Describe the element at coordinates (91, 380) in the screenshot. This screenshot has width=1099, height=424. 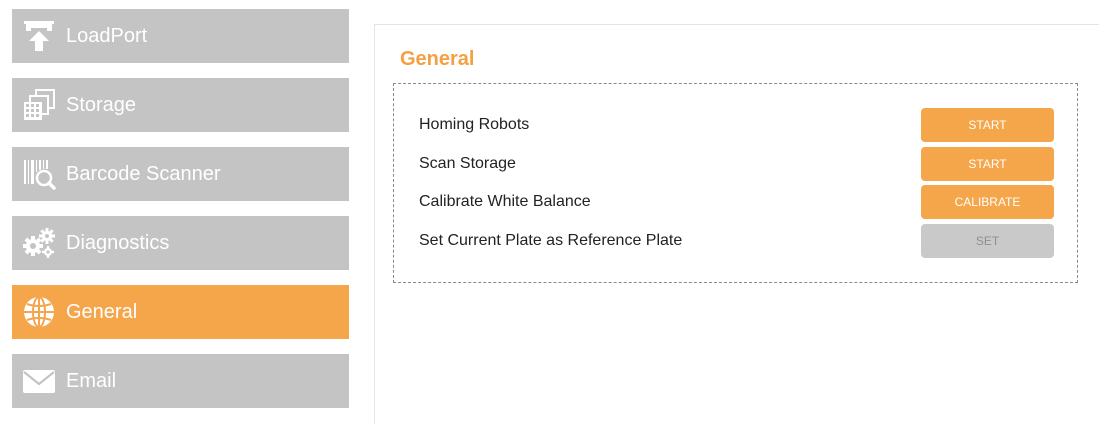
I see `sidebar-item-label: Email` at that location.